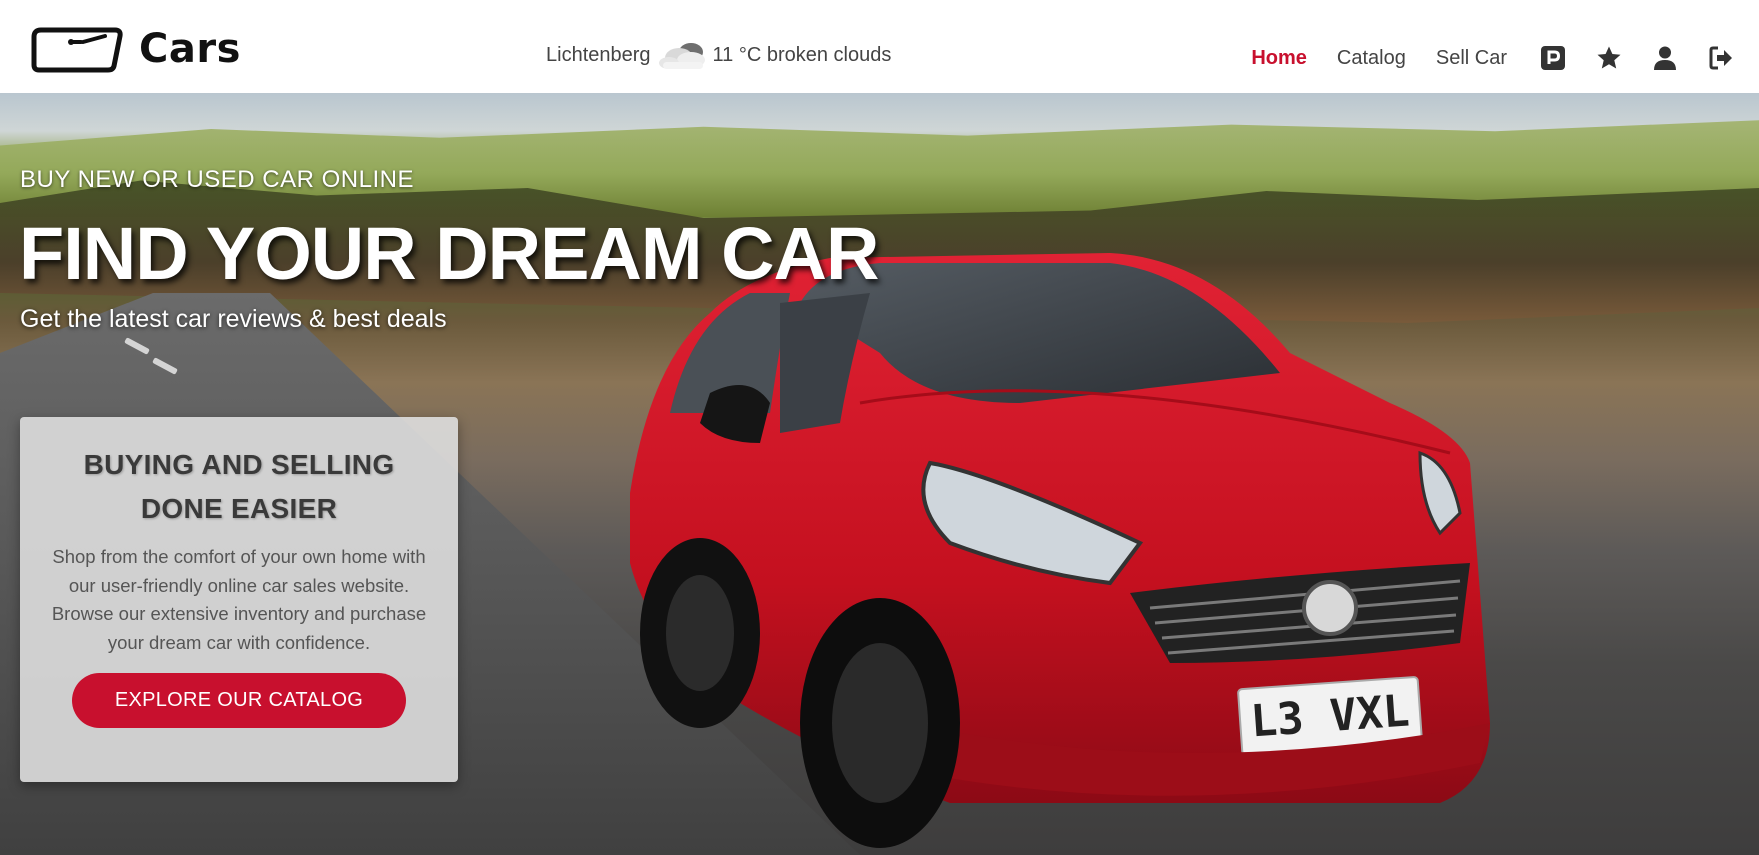 The image size is (1759, 855). What do you see at coordinates (1721, 58) in the screenshot?
I see `logout-icon` at bounding box center [1721, 58].